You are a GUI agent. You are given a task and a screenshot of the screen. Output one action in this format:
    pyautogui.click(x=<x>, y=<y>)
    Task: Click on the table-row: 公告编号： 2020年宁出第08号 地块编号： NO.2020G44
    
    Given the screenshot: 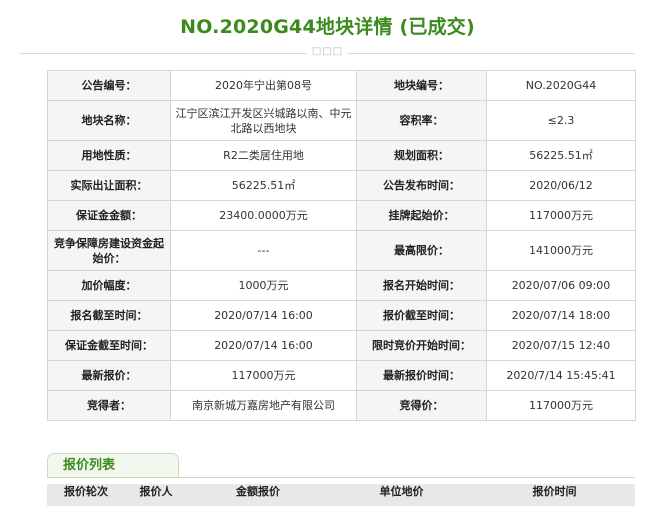 What is the action you would take?
    pyautogui.click(x=341, y=85)
    